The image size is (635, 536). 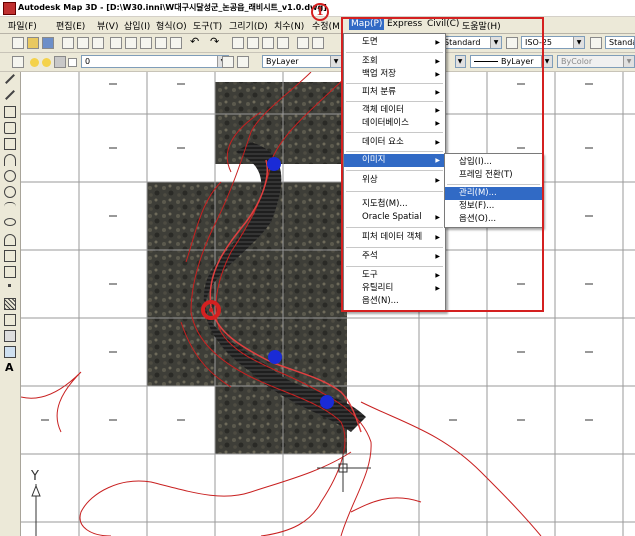 I want to click on ellipse-icon, so click(x=10, y=222).